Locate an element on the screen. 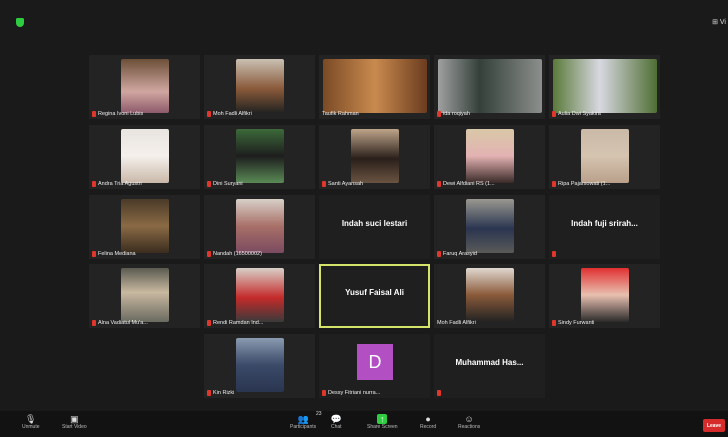  participant-name: Taufik Rahman is located at coordinates (340, 114).